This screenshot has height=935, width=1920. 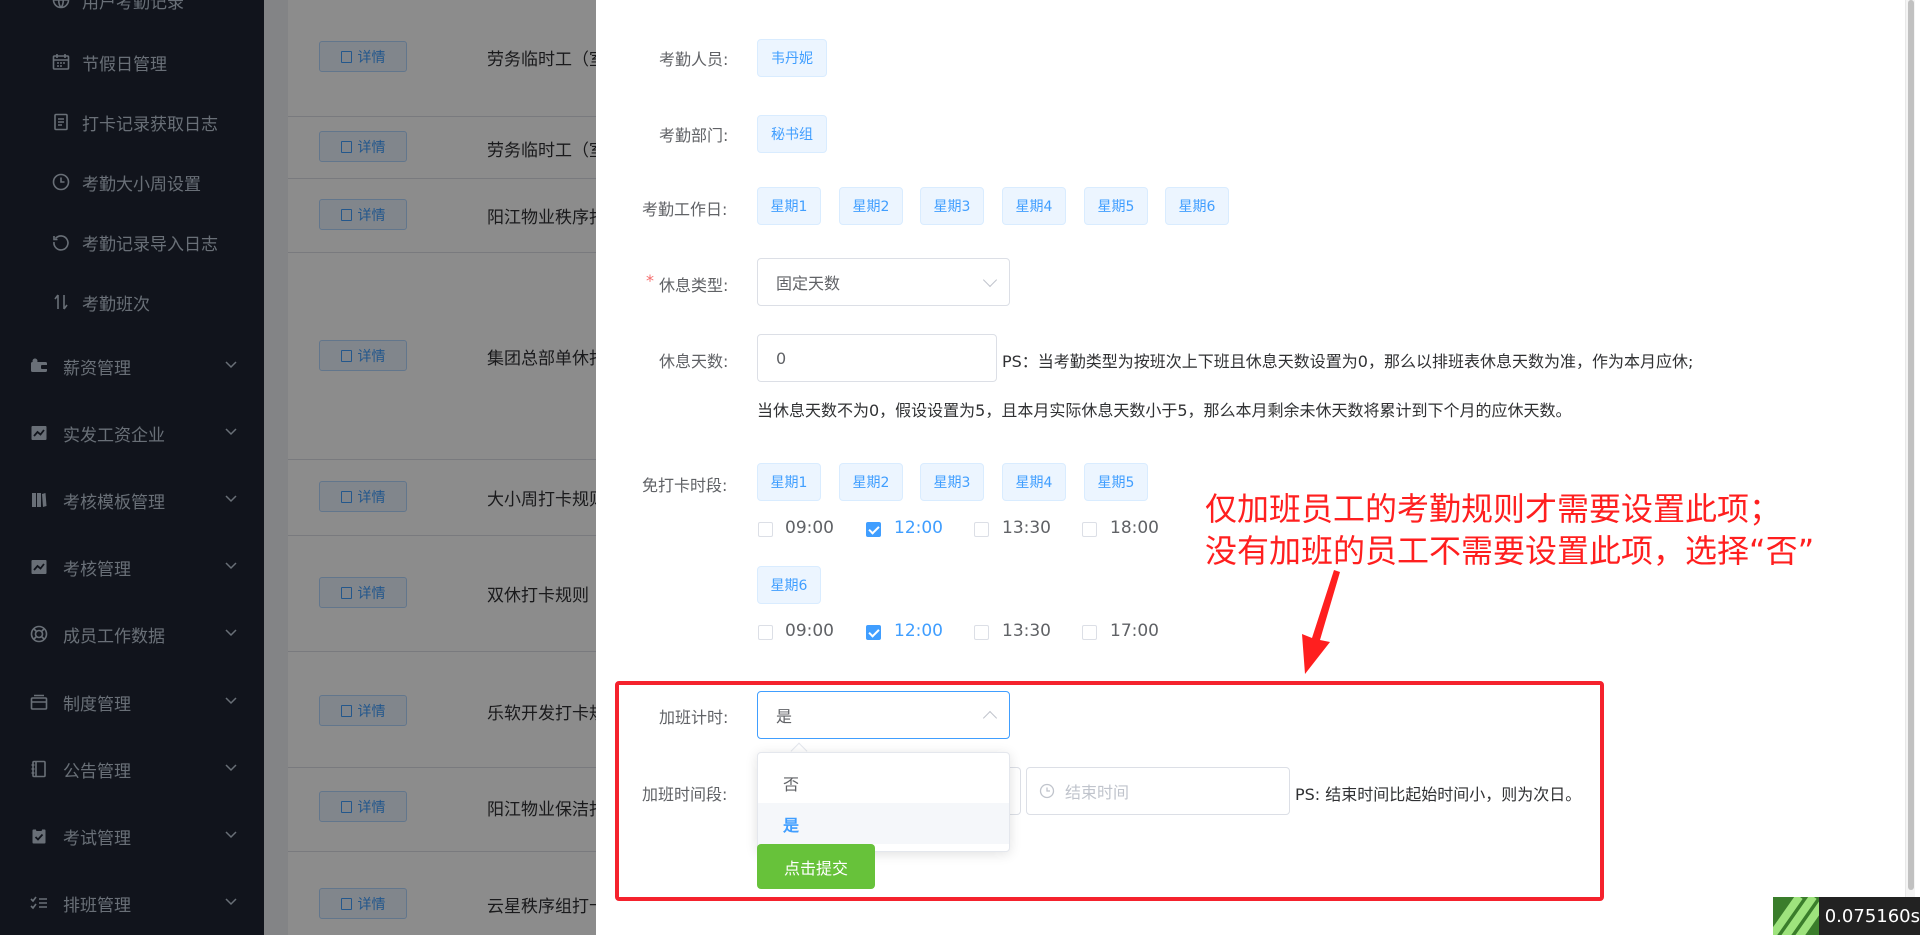 I want to click on free-day-tag: 星期2, so click(x=871, y=482).